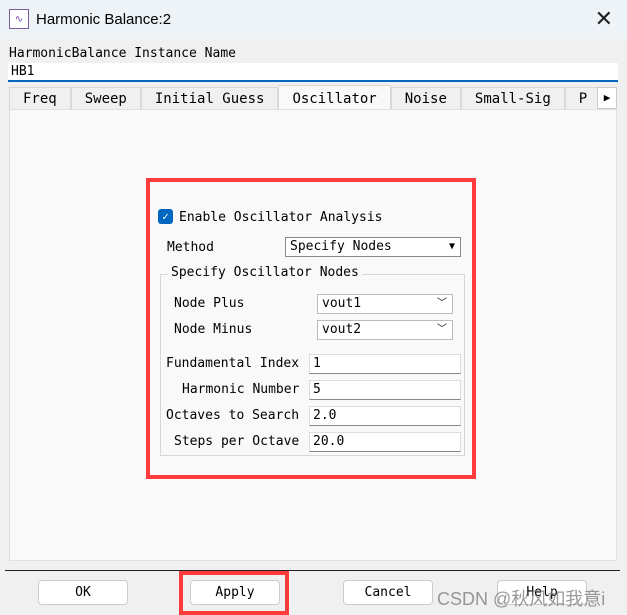 Image resolution: width=627 pixels, height=615 pixels. Describe the element at coordinates (105, 98) in the screenshot. I see `tab-sweep: Sweep` at that location.